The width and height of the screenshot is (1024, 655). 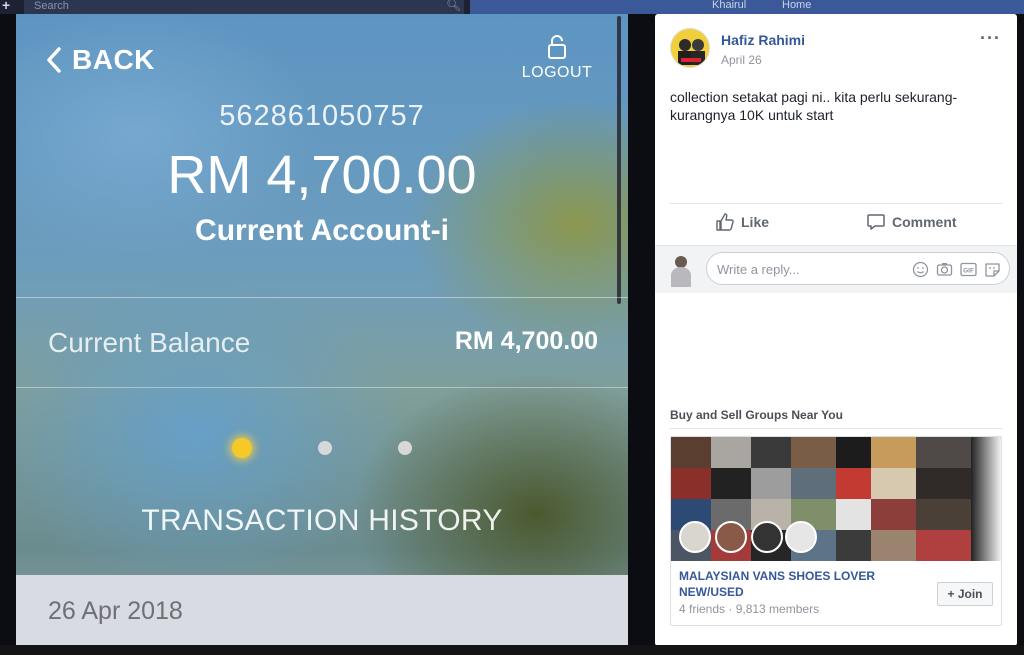 I want to click on nav-home-link: Home, so click(x=796, y=5).